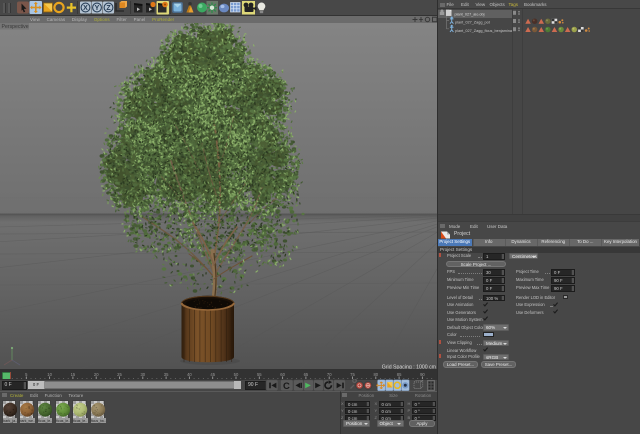 The height and width of the screenshot is (434, 640). I want to click on svg-text: 60, so click(282, 374).